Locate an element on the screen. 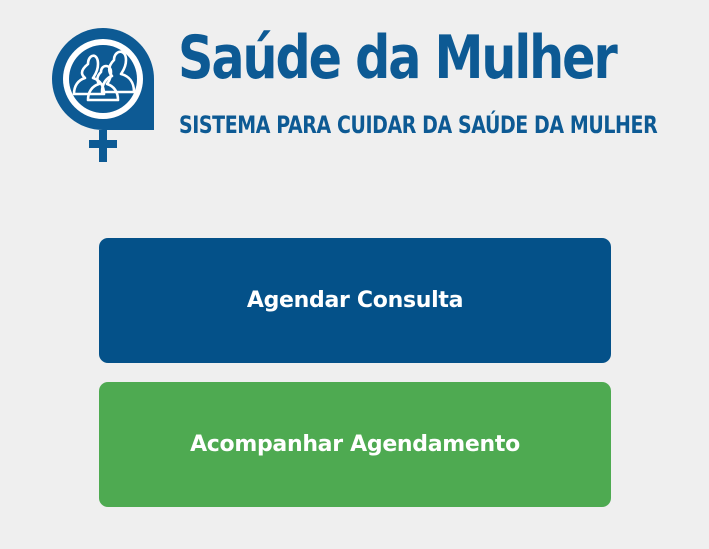  app-title: Saúde da Mulher is located at coordinates (398, 58).